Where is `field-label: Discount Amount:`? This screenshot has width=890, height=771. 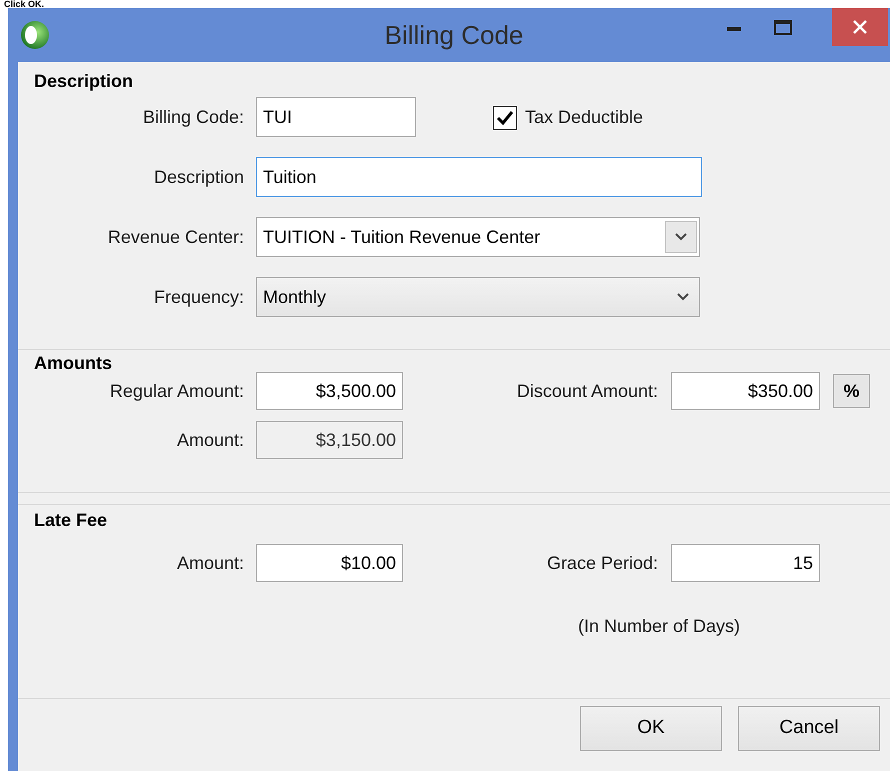 field-label: Discount Amount: is located at coordinates (587, 391).